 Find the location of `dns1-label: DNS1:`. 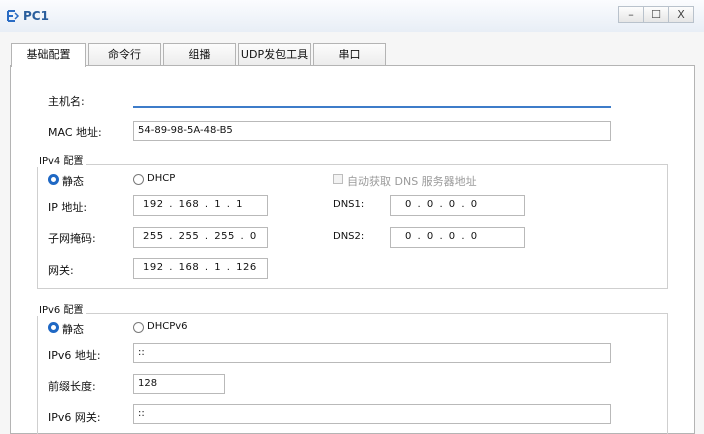

dns1-label: DNS1: is located at coordinates (349, 204).